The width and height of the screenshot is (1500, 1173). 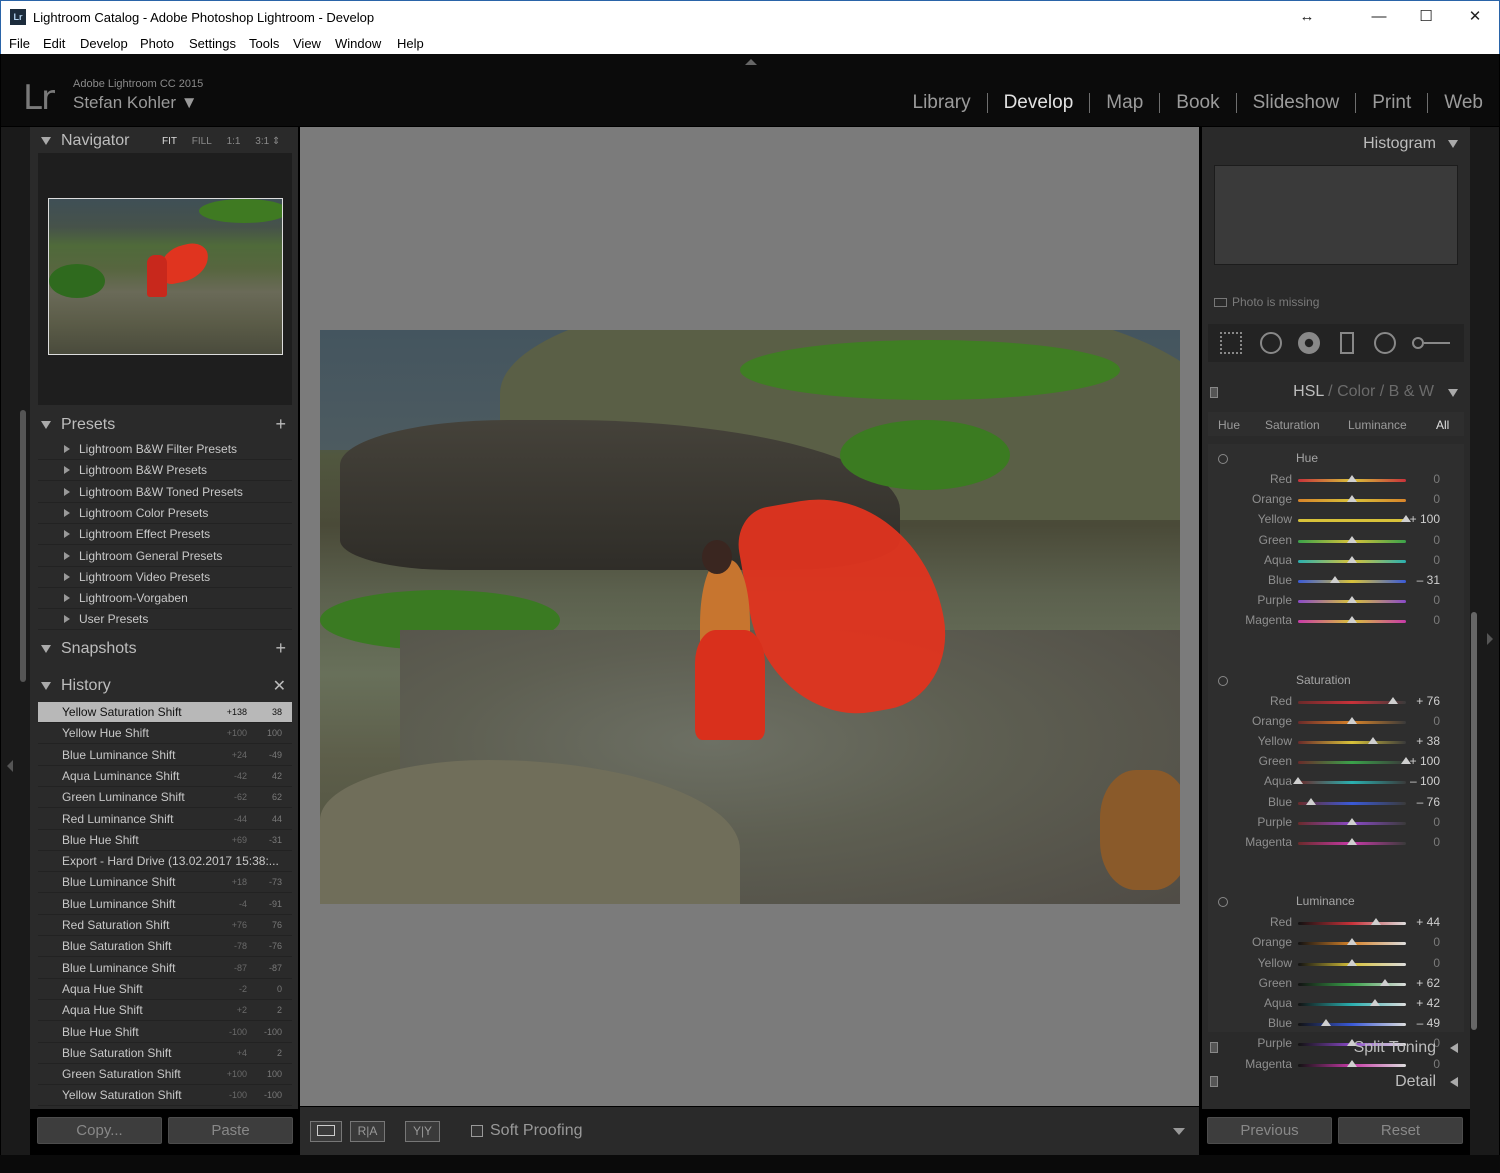 I want to click on slider-value: – 100, so click(x=1420, y=781).